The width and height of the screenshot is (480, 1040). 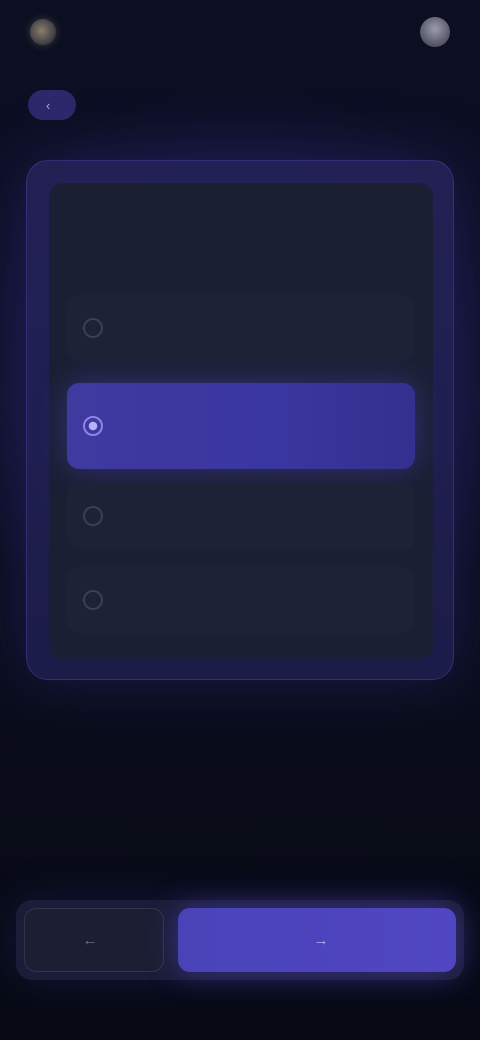 I want to click on arrow-left-icon: ←, so click(x=90, y=940).